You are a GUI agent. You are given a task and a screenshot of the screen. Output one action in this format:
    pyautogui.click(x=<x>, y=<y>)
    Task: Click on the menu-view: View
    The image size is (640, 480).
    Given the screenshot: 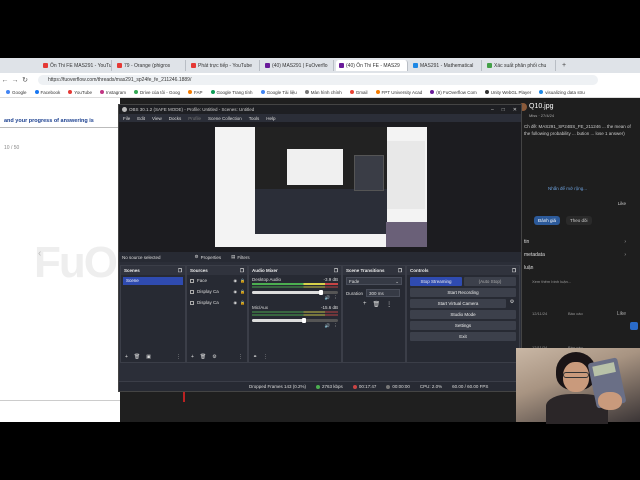 What is the action you would take?
    pyautogui.click(x=157, y=118)
    